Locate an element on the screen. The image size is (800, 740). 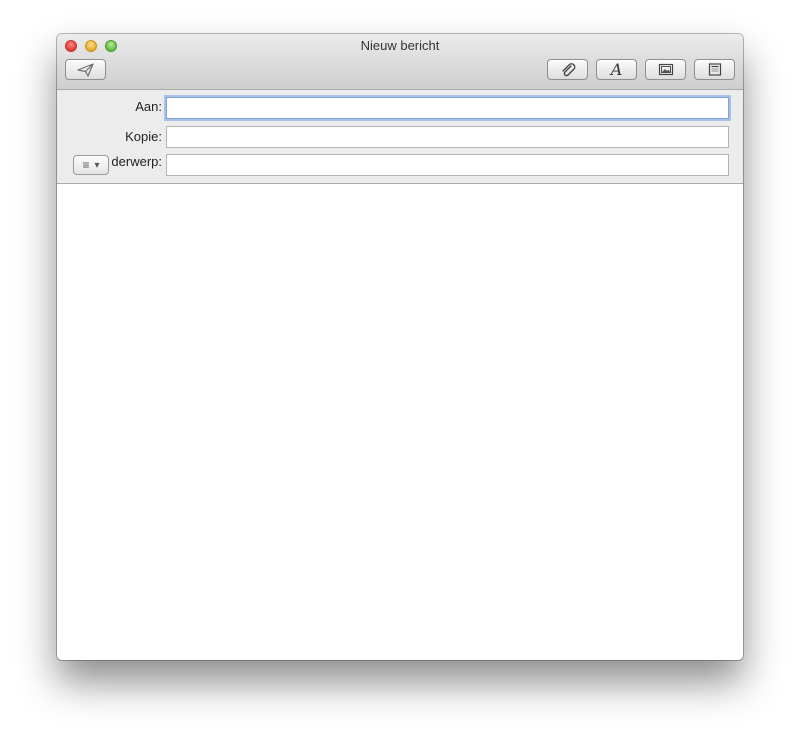
stationery-button is located at coordinates (714, 69).